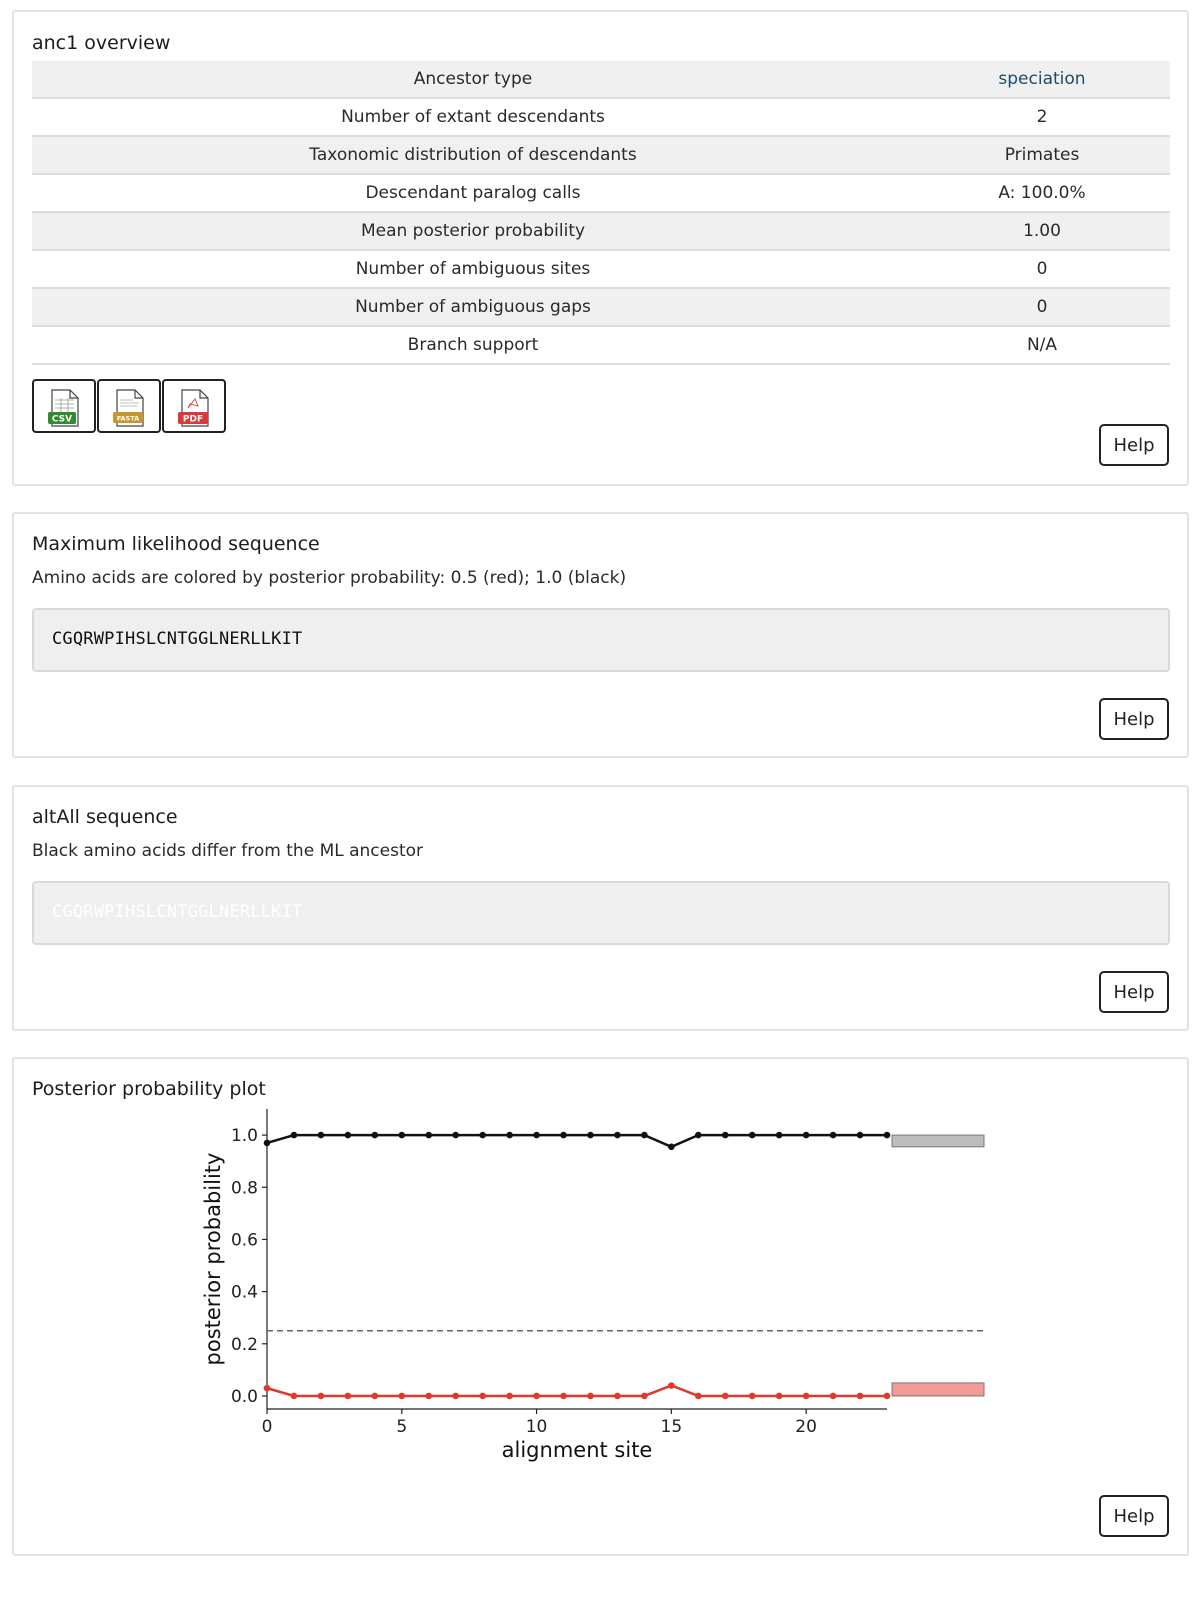 The height and width of the screenshot is (1604, 1200). Describe the element at coordinates (601, 913) in the screenshot. I see `altall-sequence-box: CGQRWPIHSLCNTGGLNERLLKIT` at that location.